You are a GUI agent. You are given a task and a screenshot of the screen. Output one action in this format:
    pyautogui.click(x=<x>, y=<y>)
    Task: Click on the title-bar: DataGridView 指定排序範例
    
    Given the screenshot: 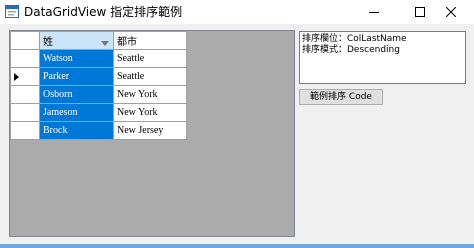 What is the action you would take?
    pyautogui.click(x=237, y=12)
    